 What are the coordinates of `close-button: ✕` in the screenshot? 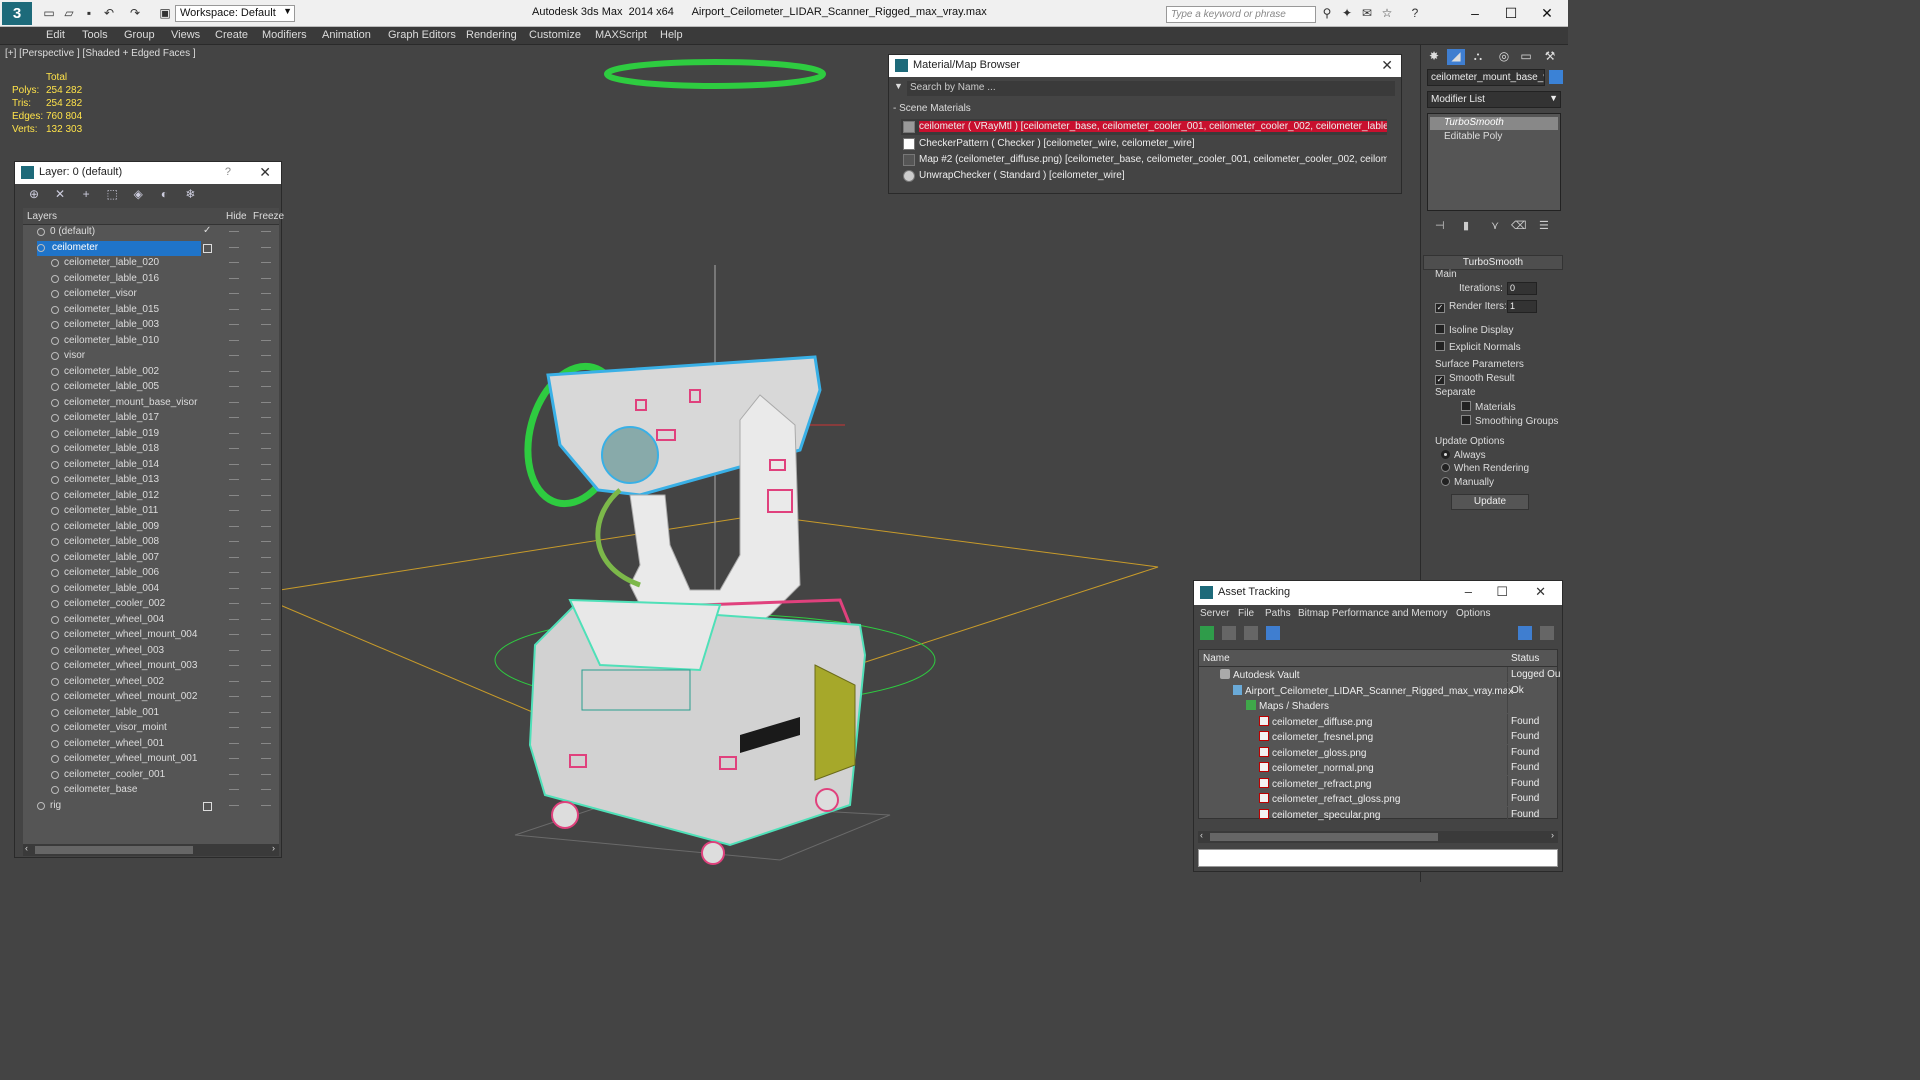 It's located at (1547, 13).